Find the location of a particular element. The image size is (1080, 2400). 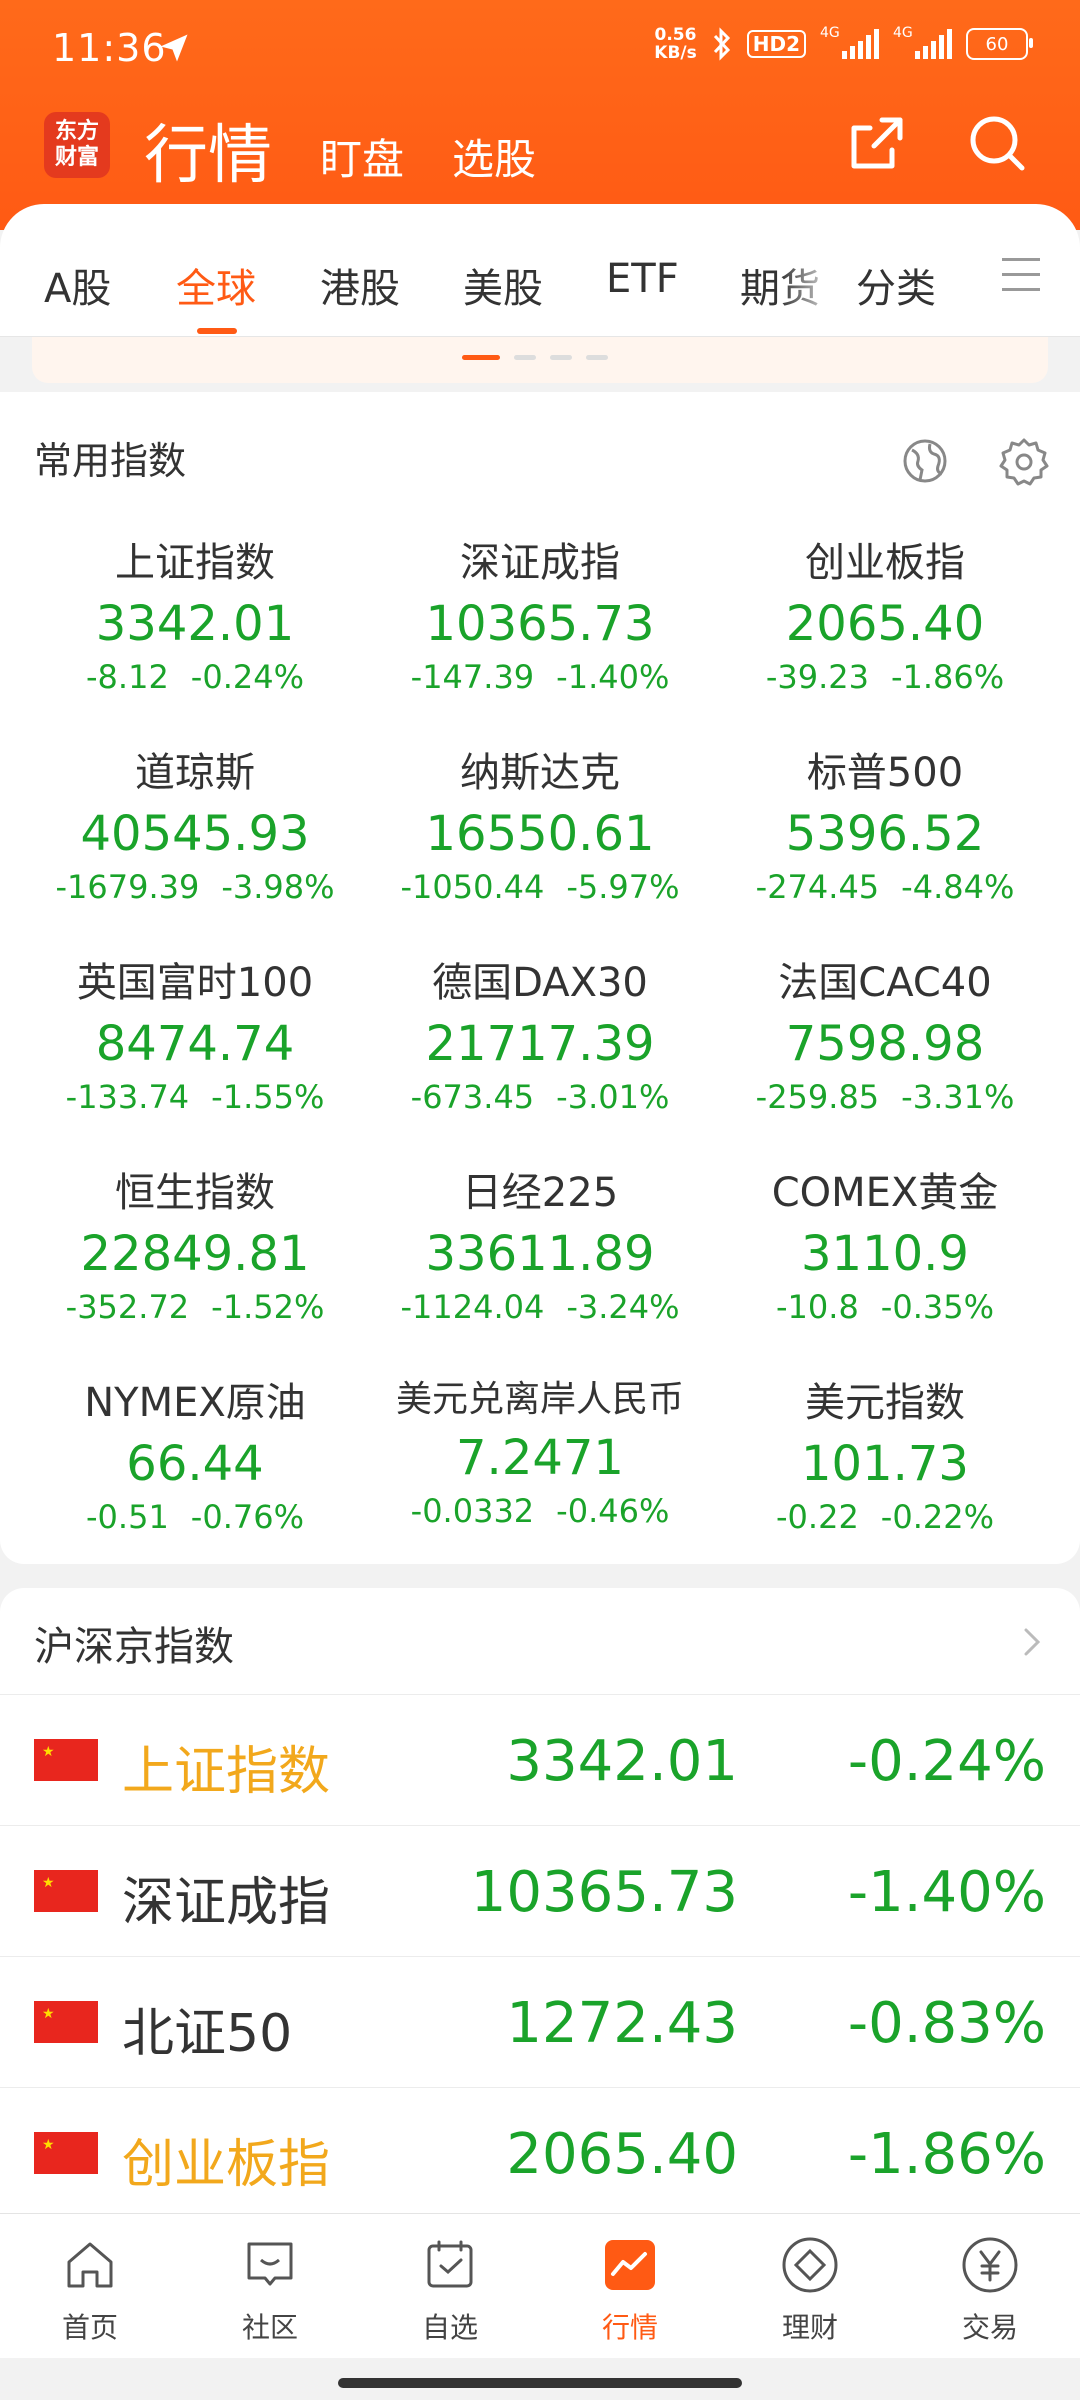

home-indicator is located at coordinates (540, 2383).